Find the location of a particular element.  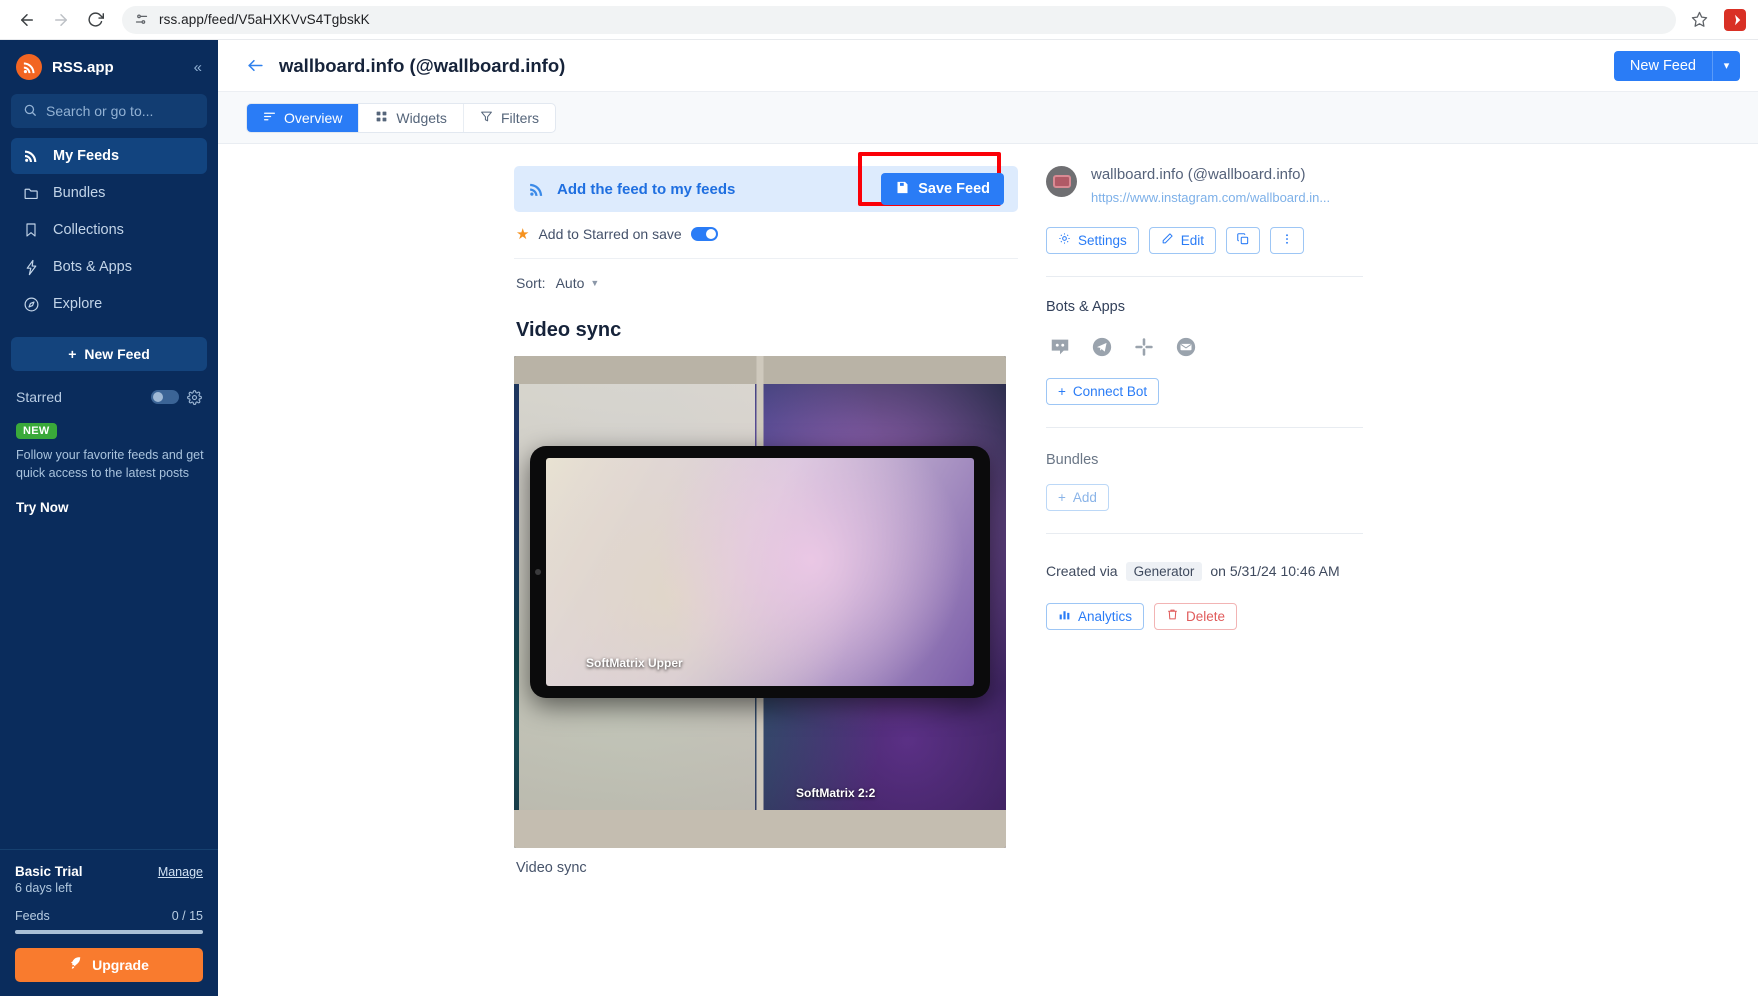

add-to-starred-toggle is located at coordinates (704, 234).